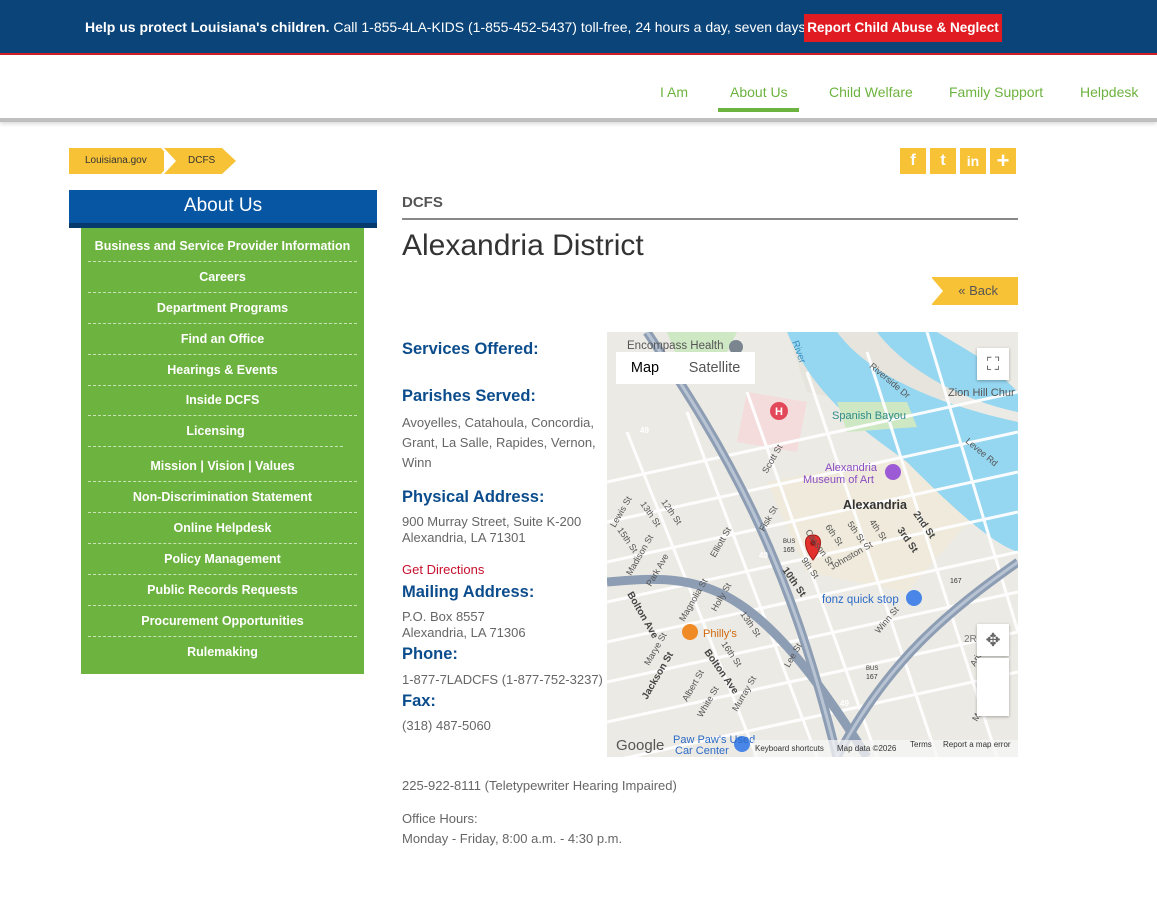 This screenshot has height=906, width=1157. Describe the element at coordinates (943, 161) in the screenshot. I see `twitter-icon: t` at that location.